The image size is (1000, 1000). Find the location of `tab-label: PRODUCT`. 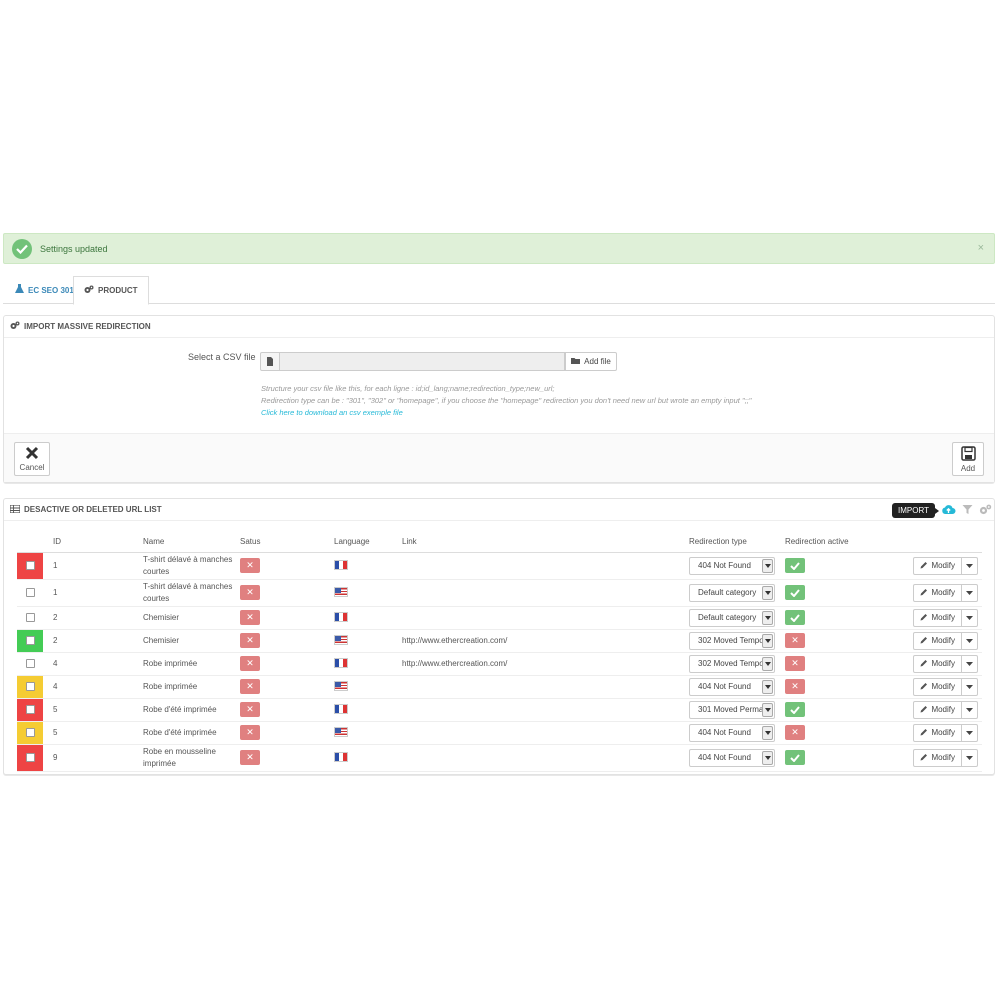

tab-label: PRODUCT is located at coordinates (118, 290).